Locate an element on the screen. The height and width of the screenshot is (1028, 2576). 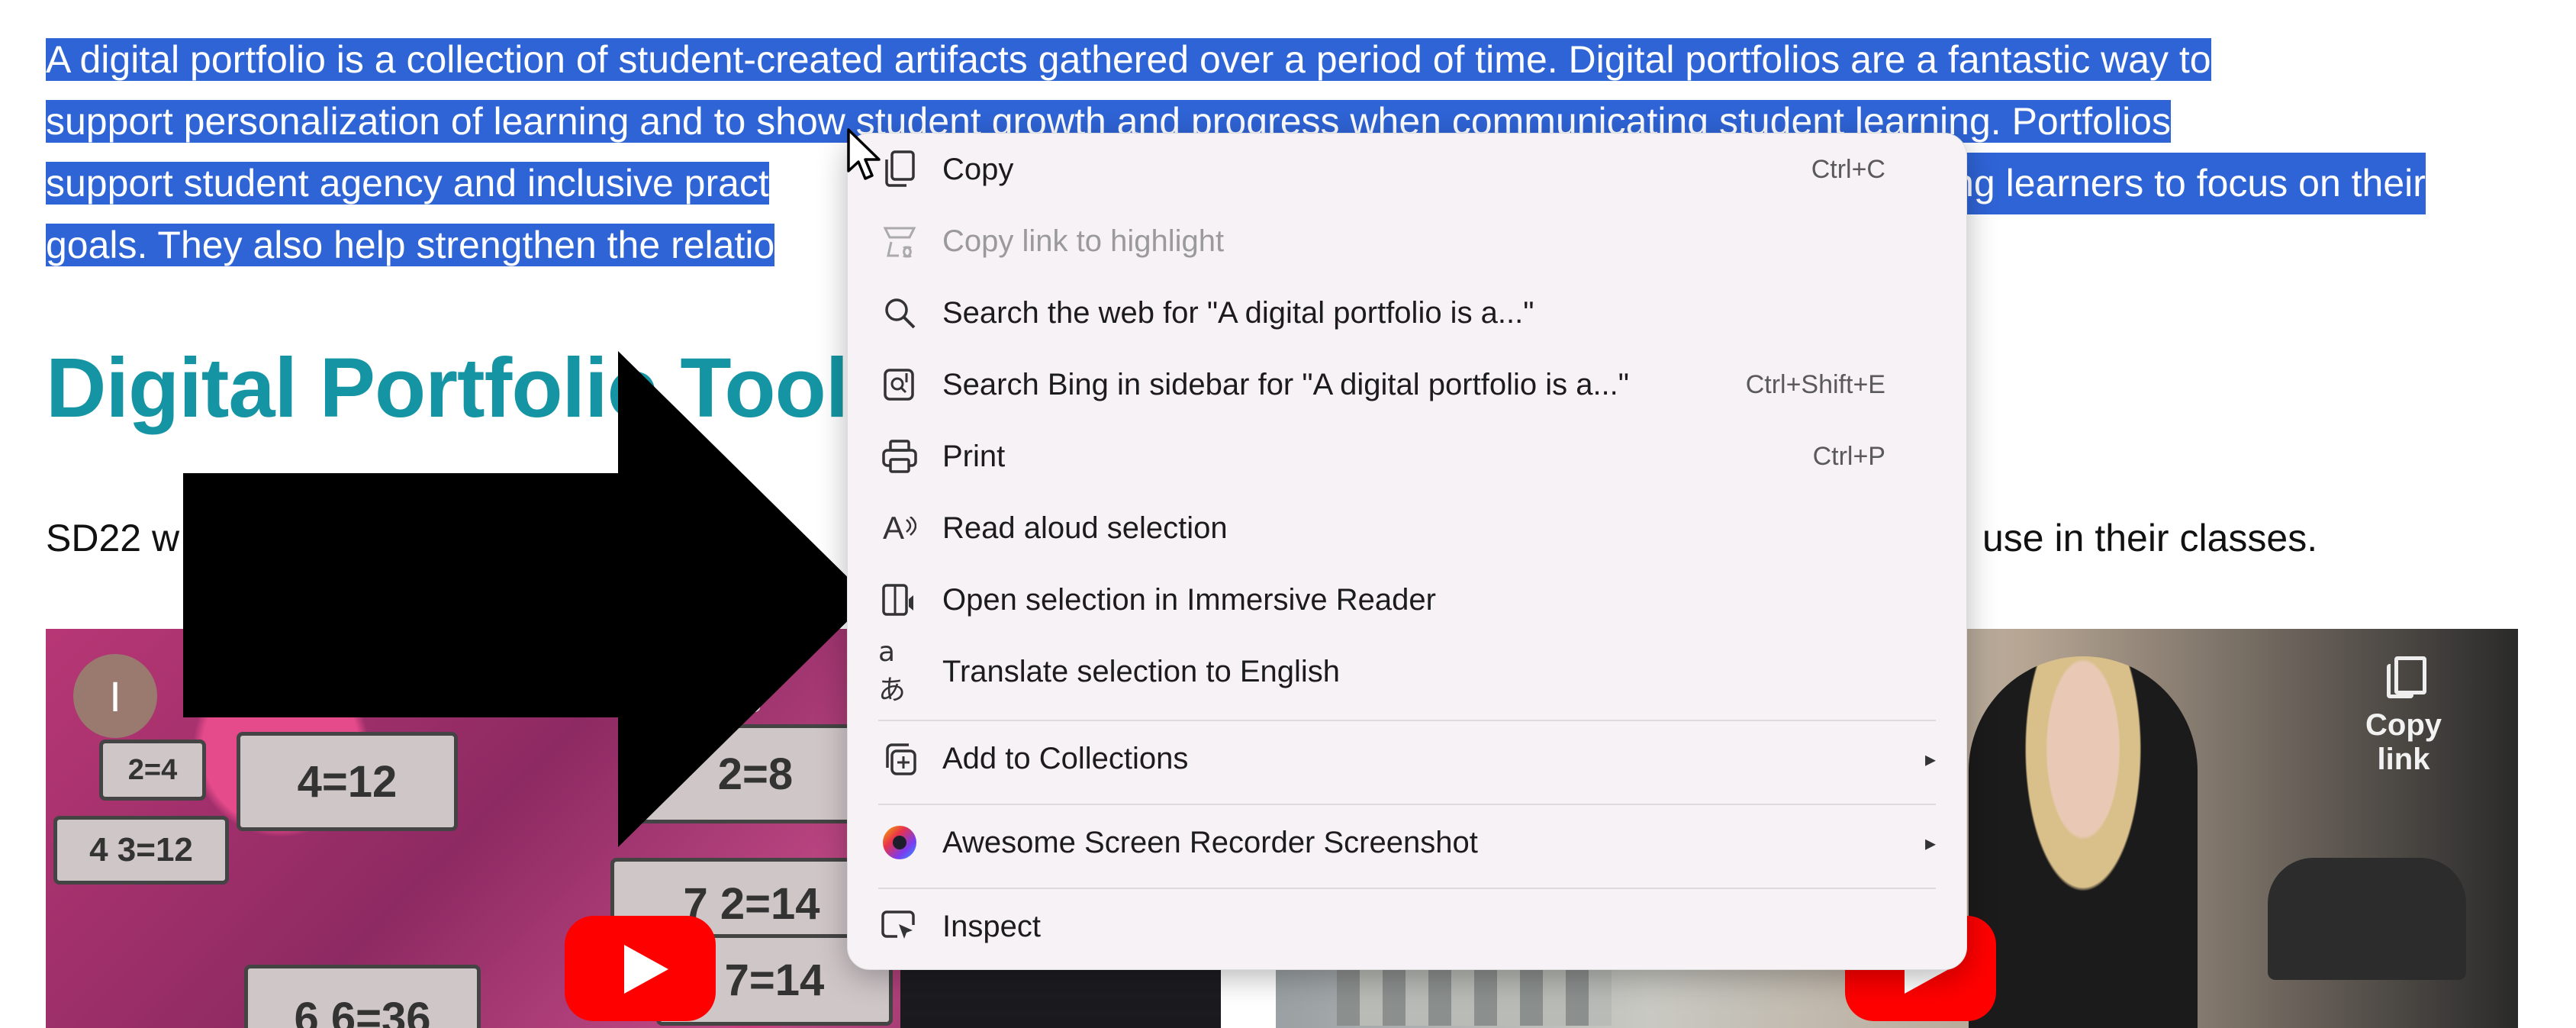
copy-link-icon is located at coordinates (2406, 677).